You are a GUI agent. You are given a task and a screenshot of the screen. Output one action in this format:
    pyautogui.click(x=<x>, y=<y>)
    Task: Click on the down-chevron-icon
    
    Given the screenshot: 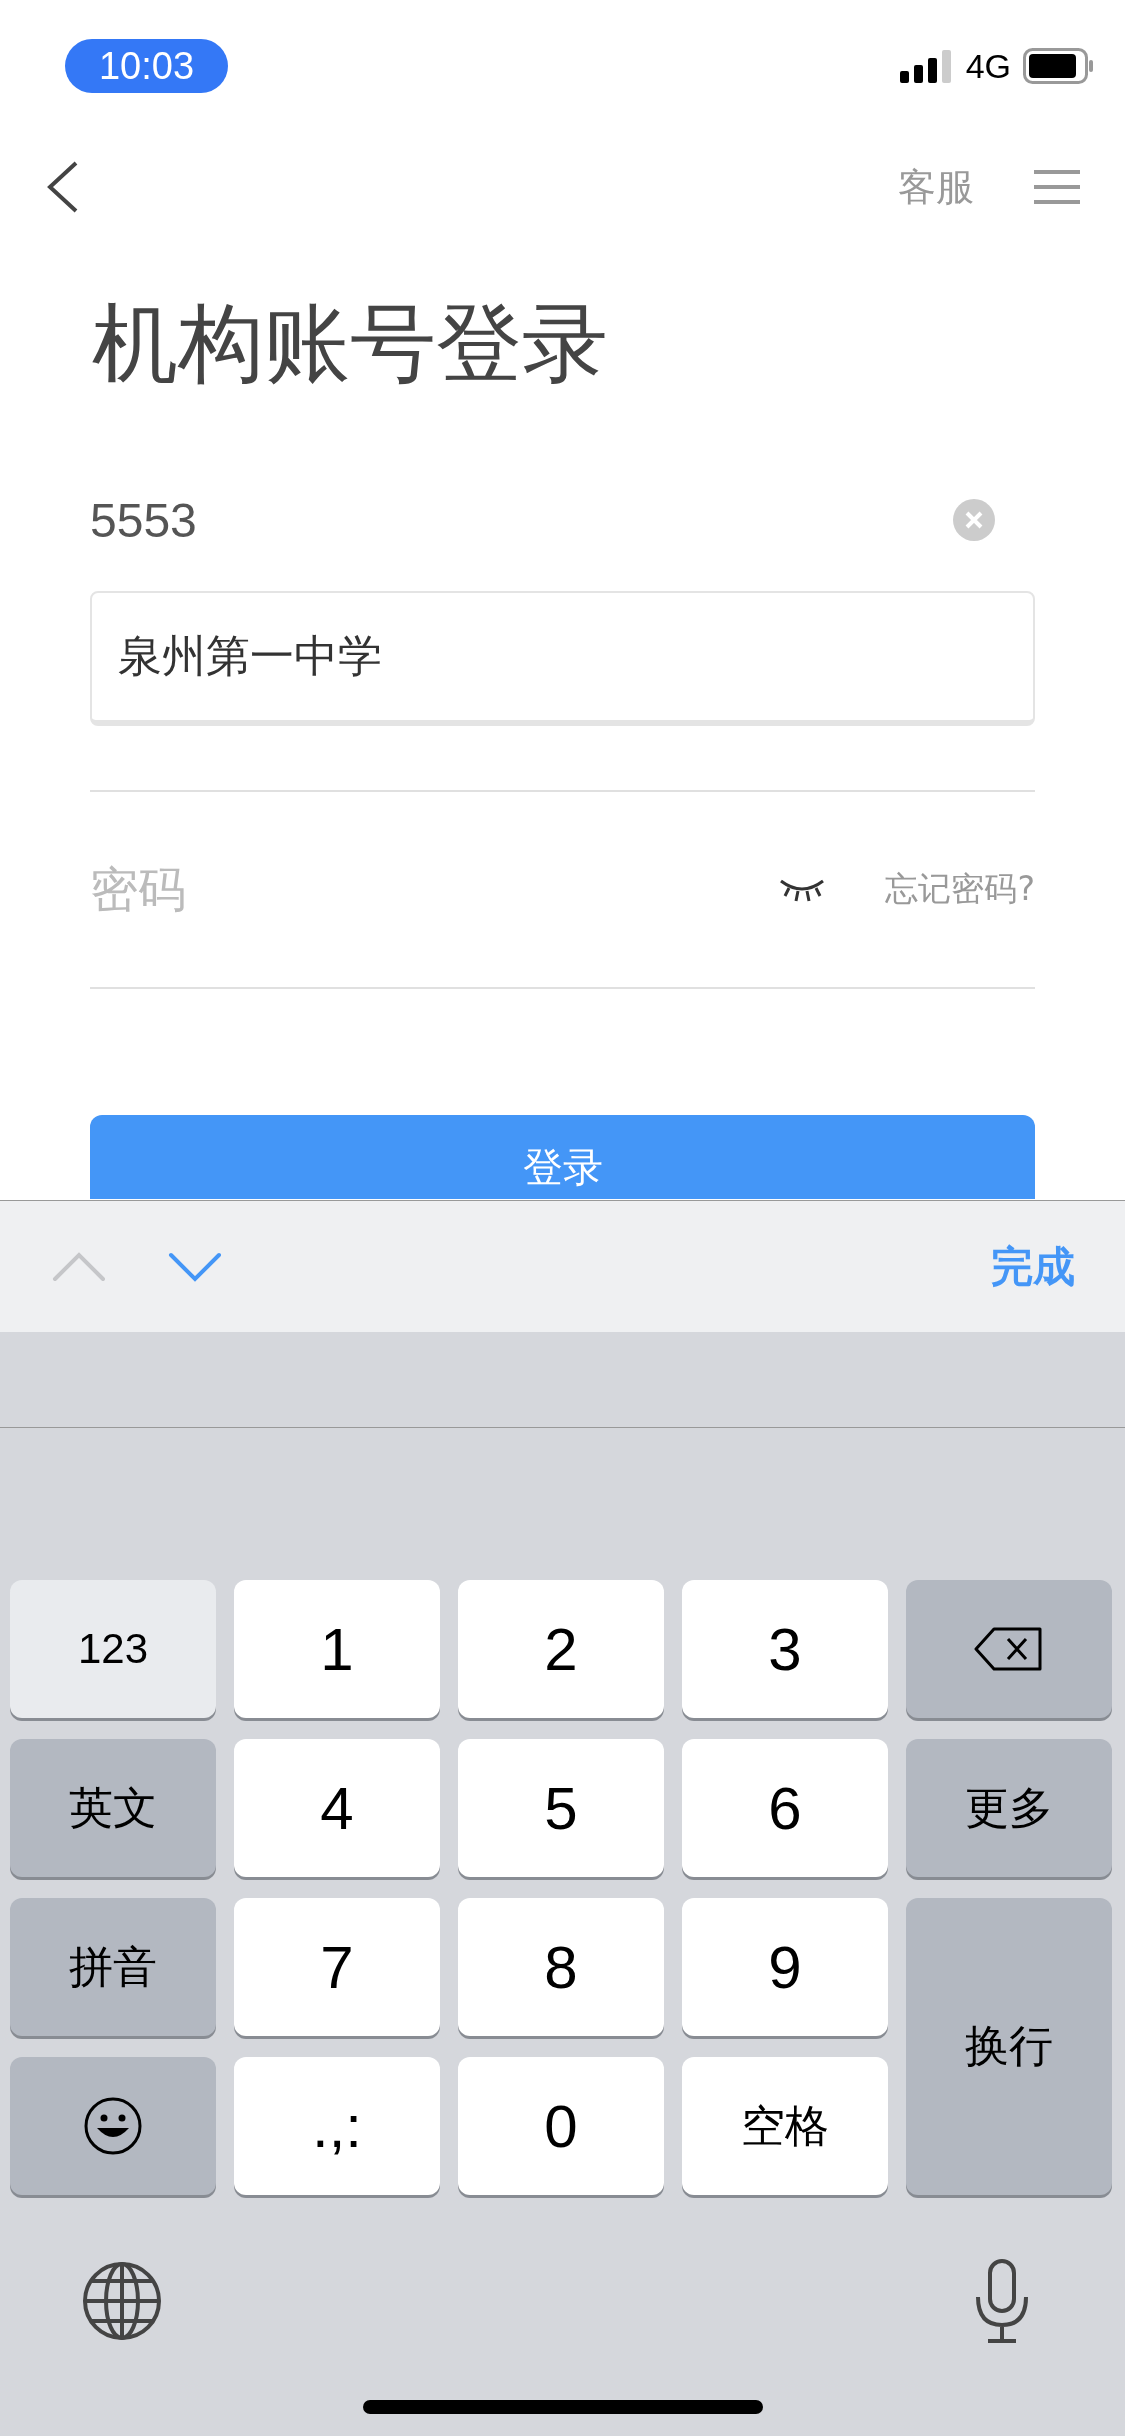 What is the action you would take?
    pyautogui.click(x=195, y=1266)
    